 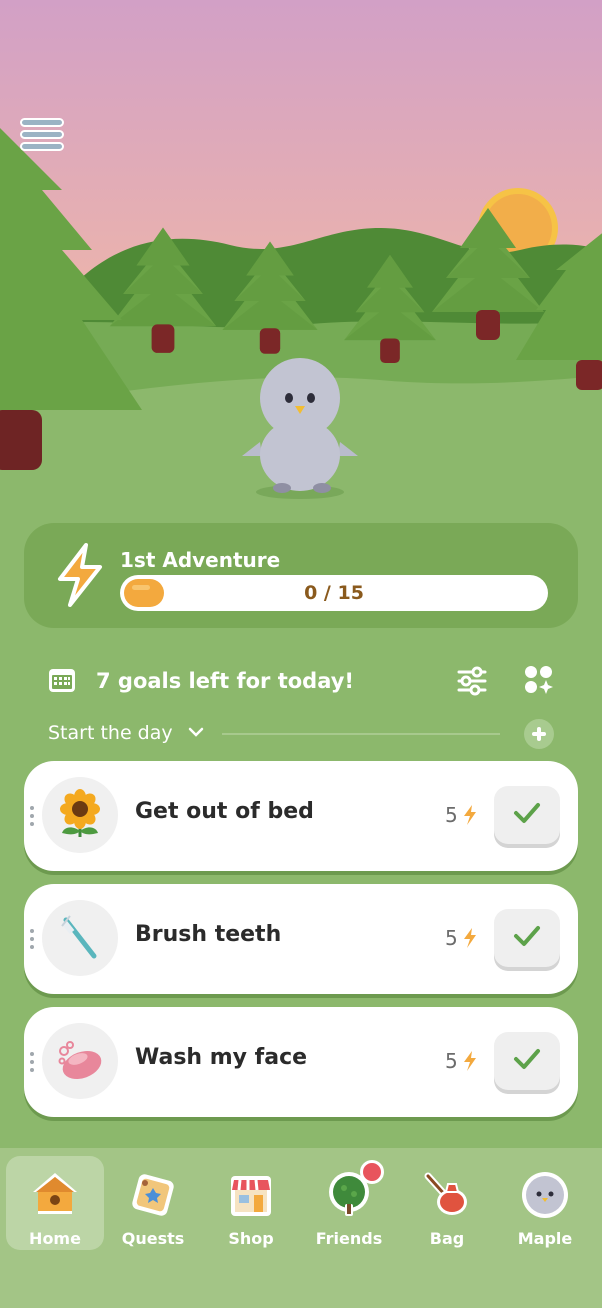 I want to click on adventure-progress-text: 0 / 15, so click(x=334, y=593).